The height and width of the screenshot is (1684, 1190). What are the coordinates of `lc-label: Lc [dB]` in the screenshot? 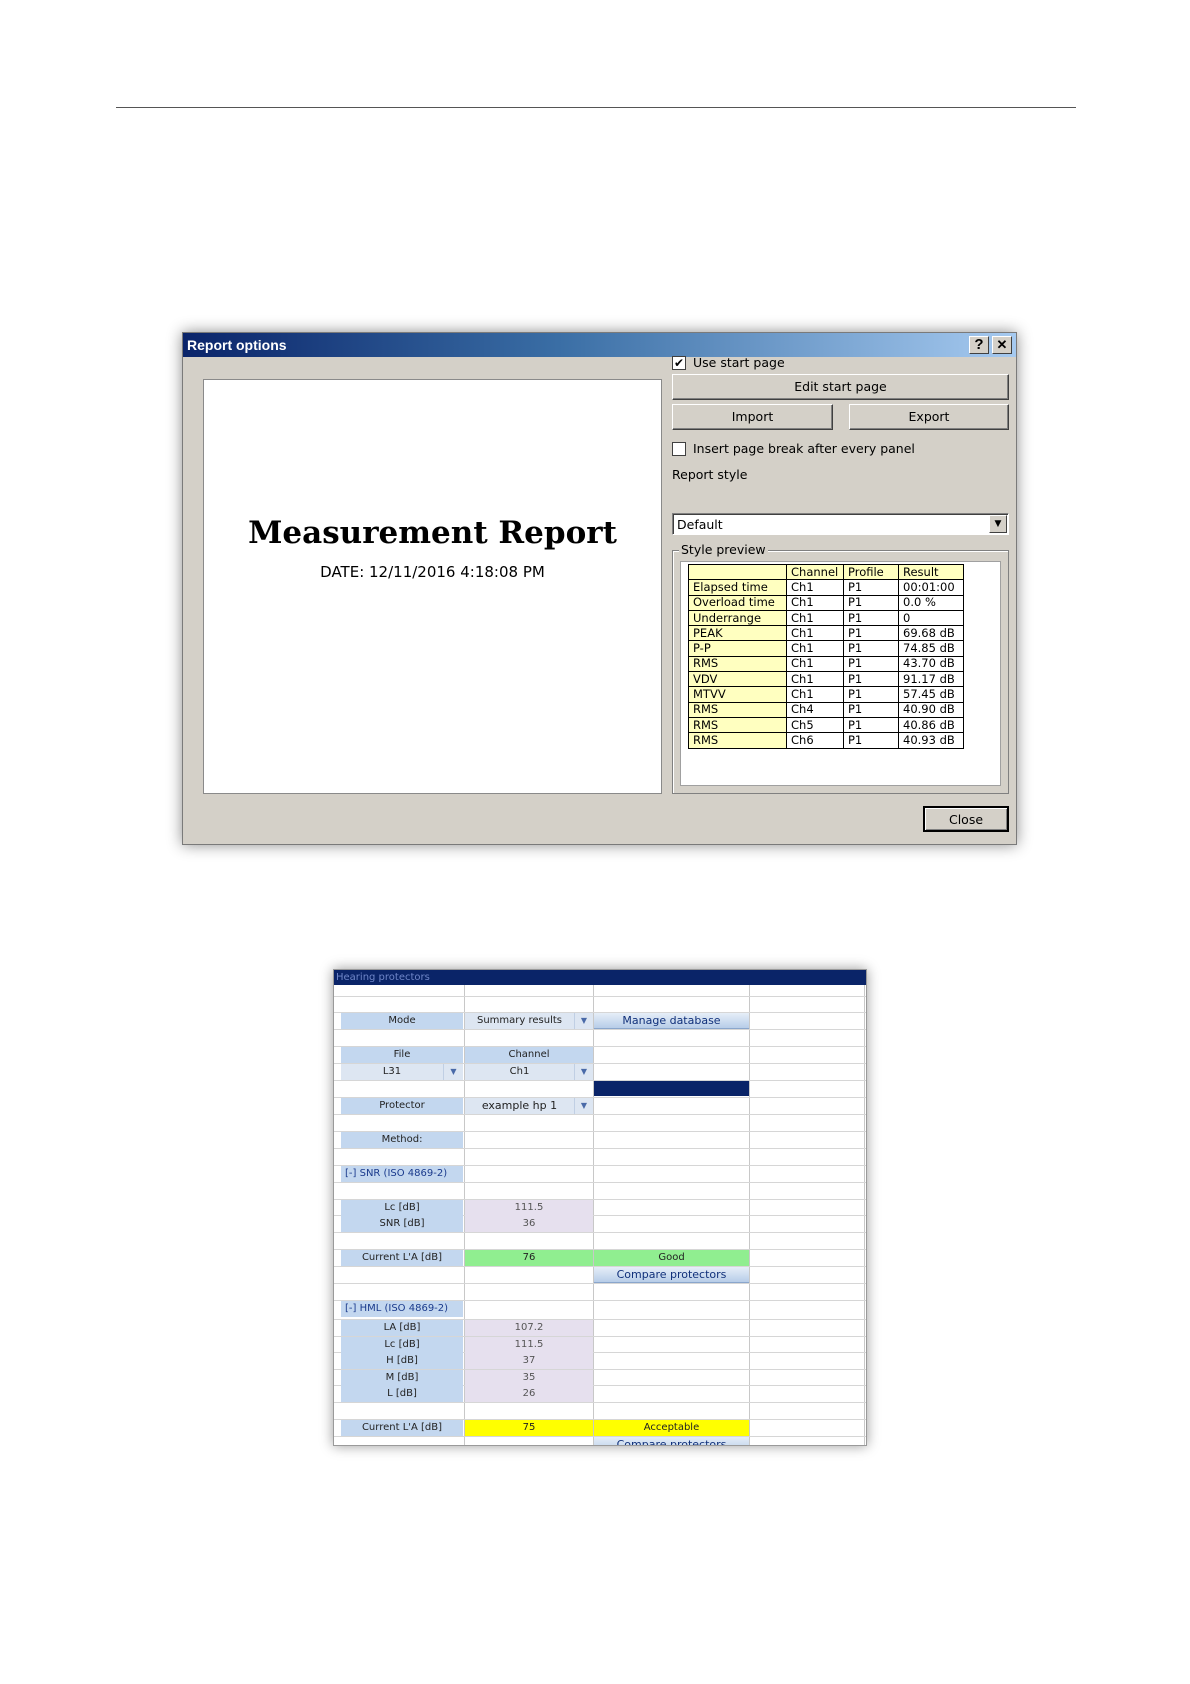 It's located at (402, 1208).